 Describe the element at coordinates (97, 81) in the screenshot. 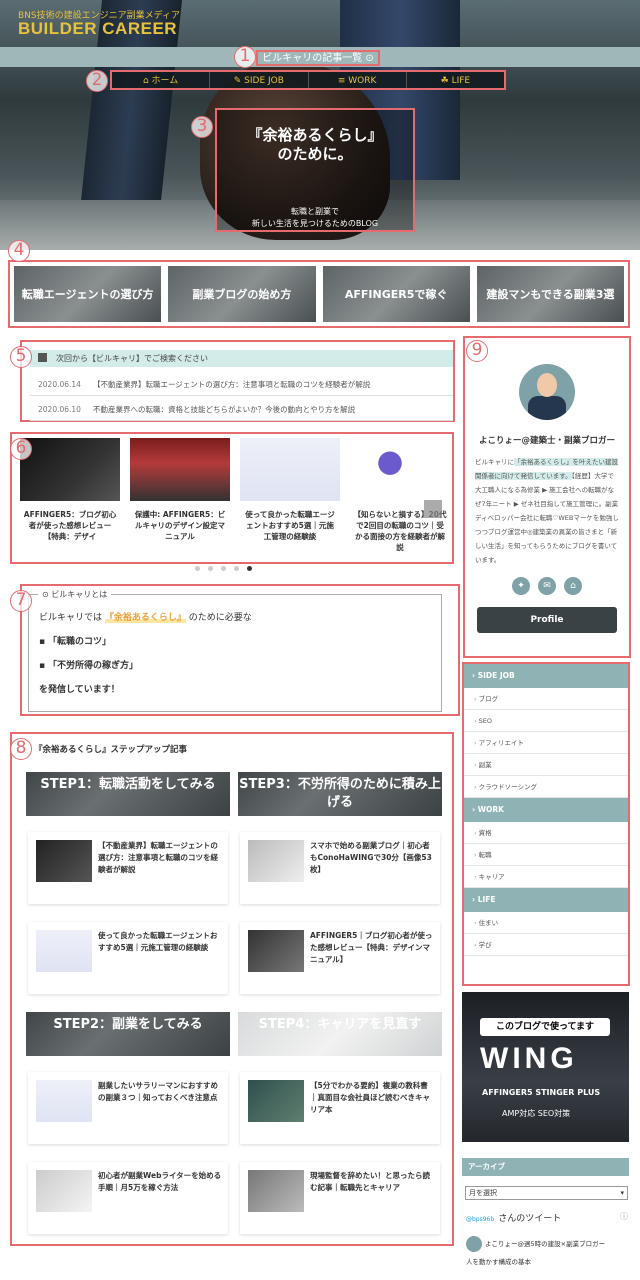

I see `annotation-2: 2` at that location.